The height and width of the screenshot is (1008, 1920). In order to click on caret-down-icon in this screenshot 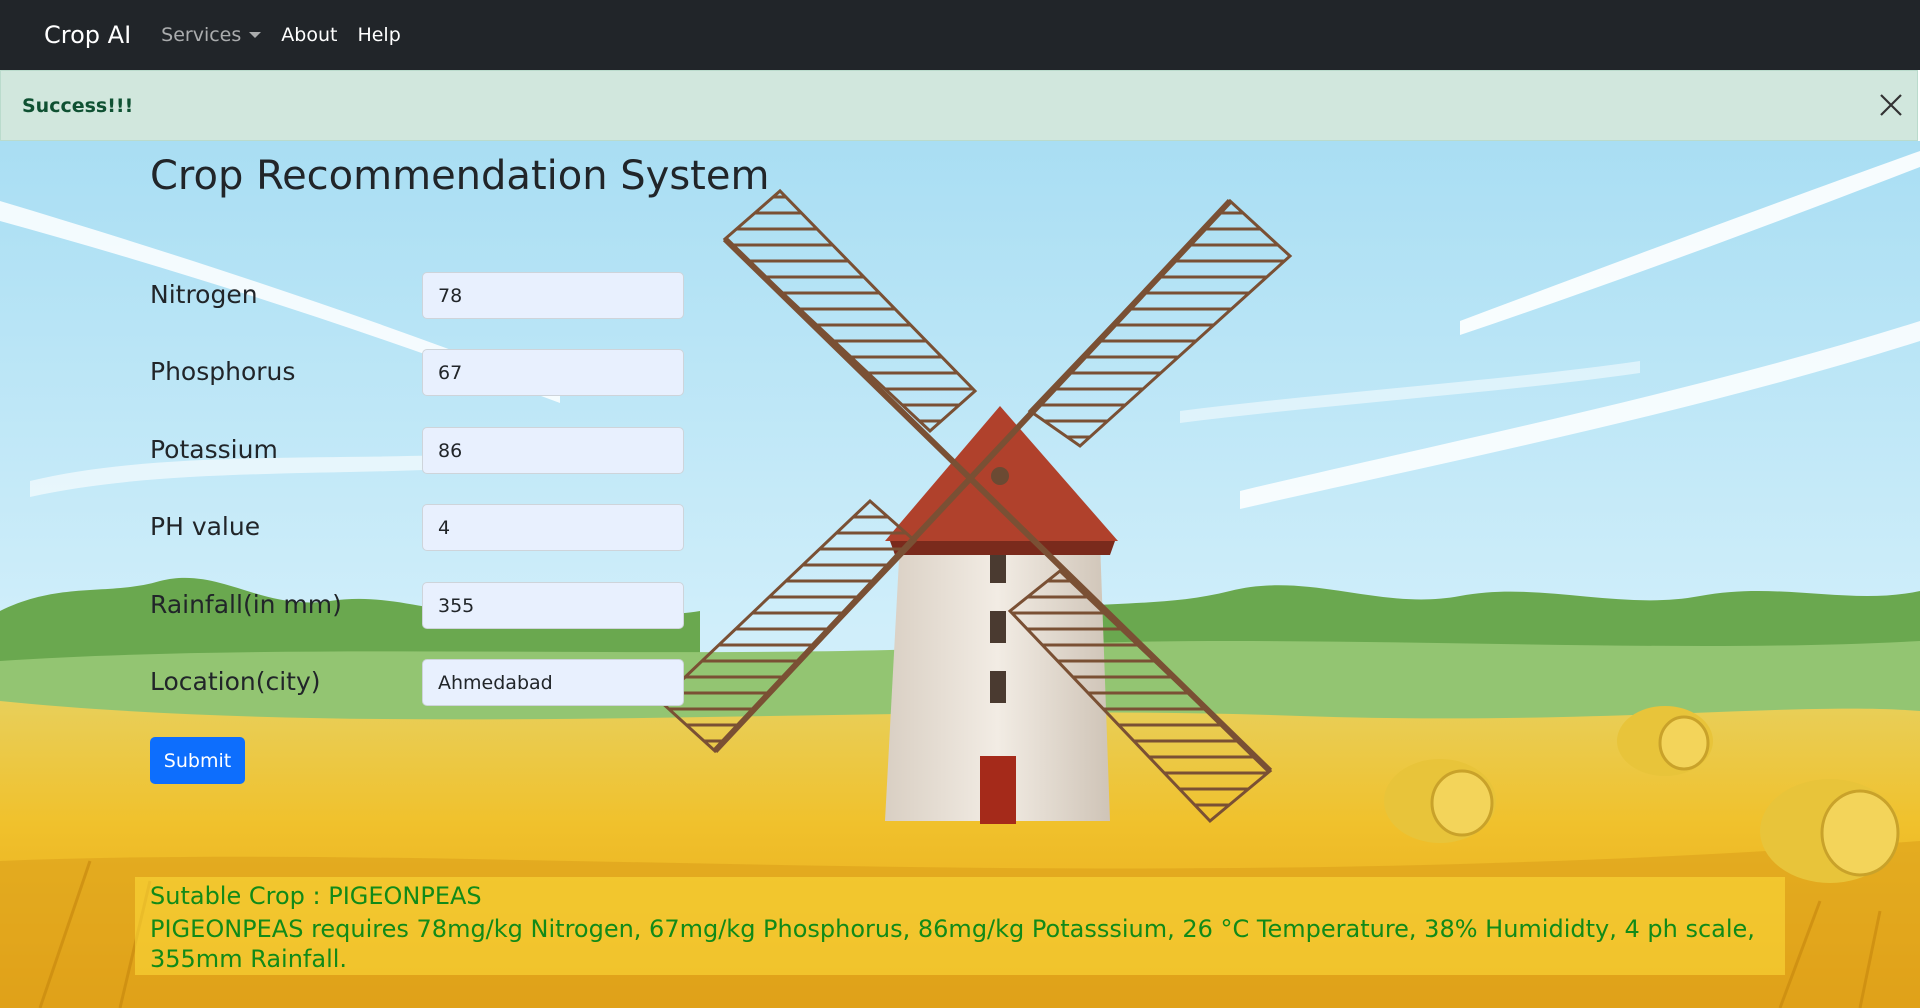, I will do `click(255, 35)`.